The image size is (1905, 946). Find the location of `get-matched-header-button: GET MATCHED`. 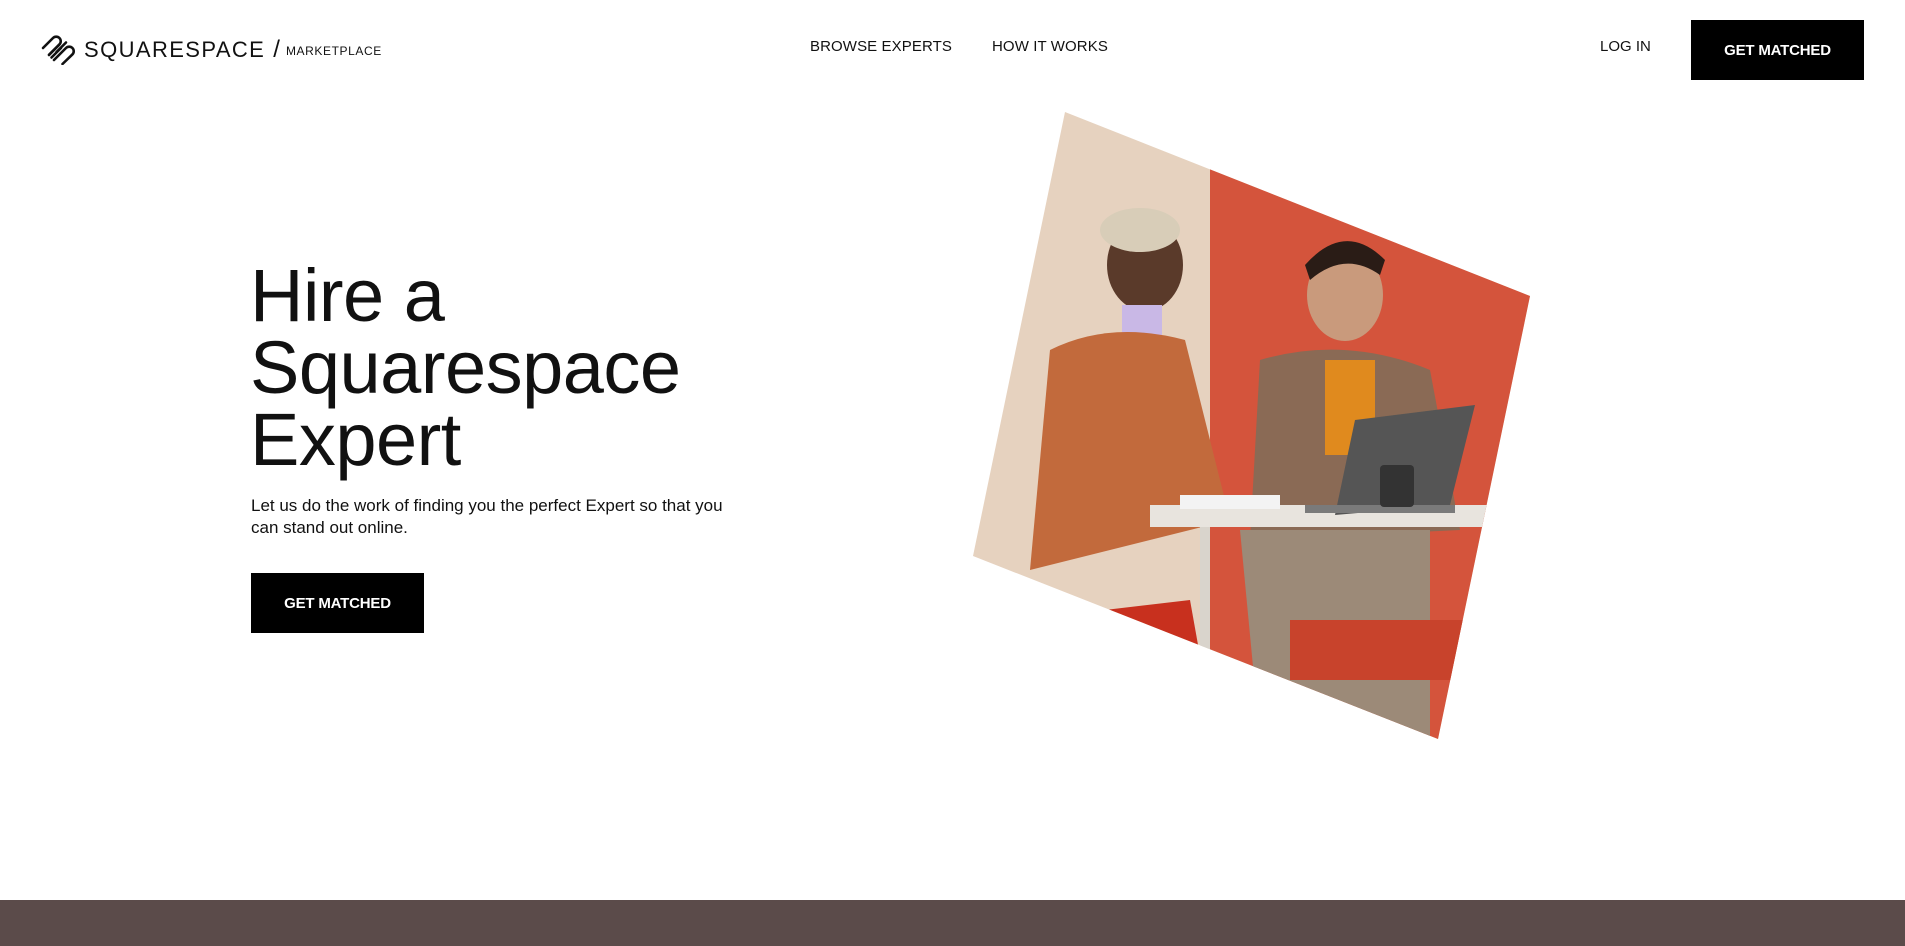

get-matched-header-button: GET MATCHED is located at coordinates (1777, 50).